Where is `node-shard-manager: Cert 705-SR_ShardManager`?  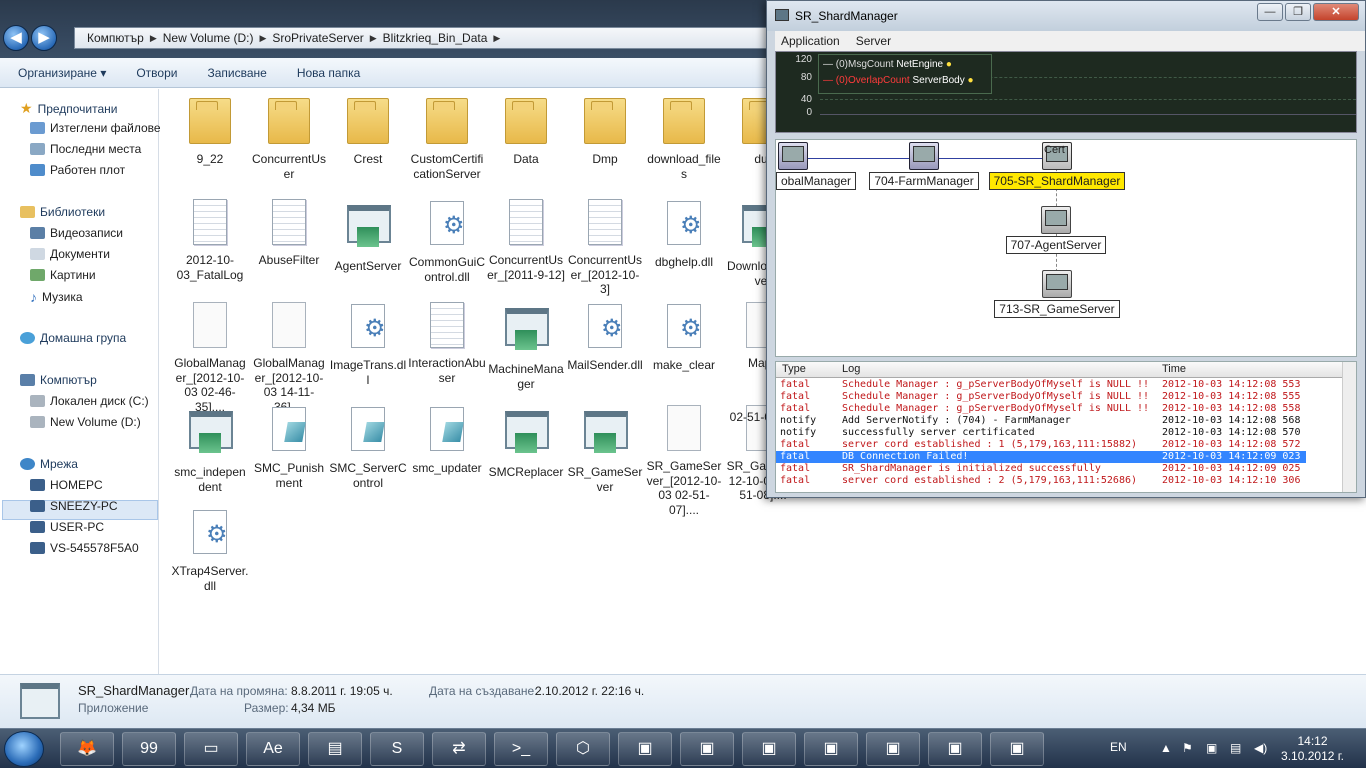 node-shard-manager: Cert 705-SR_ShardManager is located at coordinates (1057, 166).